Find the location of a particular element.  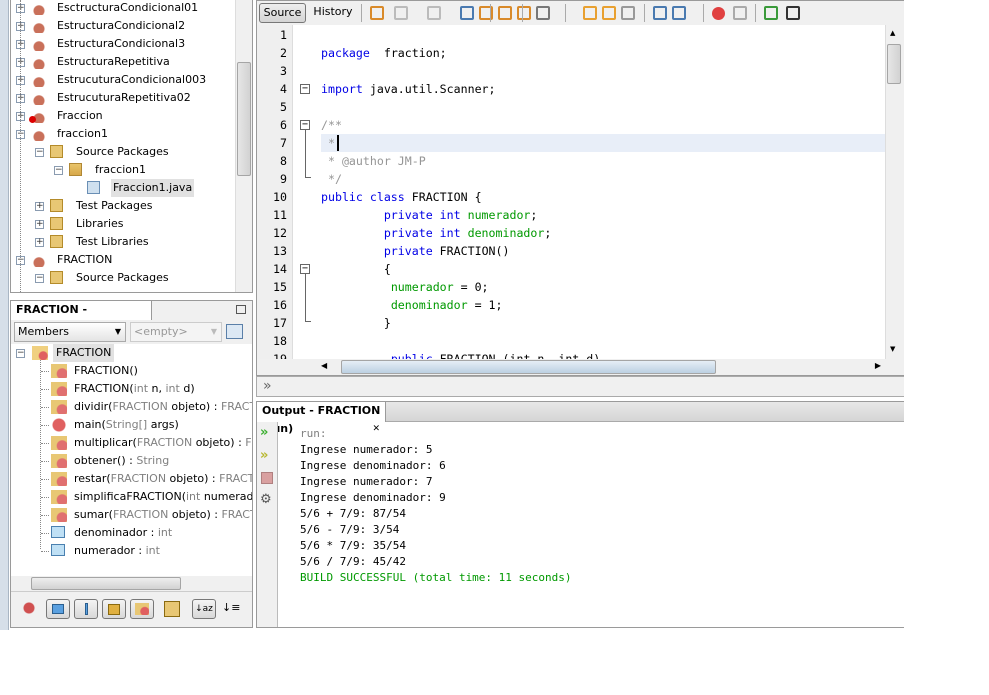

navigator-member: denominador : int is located at coordinates (131, 533).